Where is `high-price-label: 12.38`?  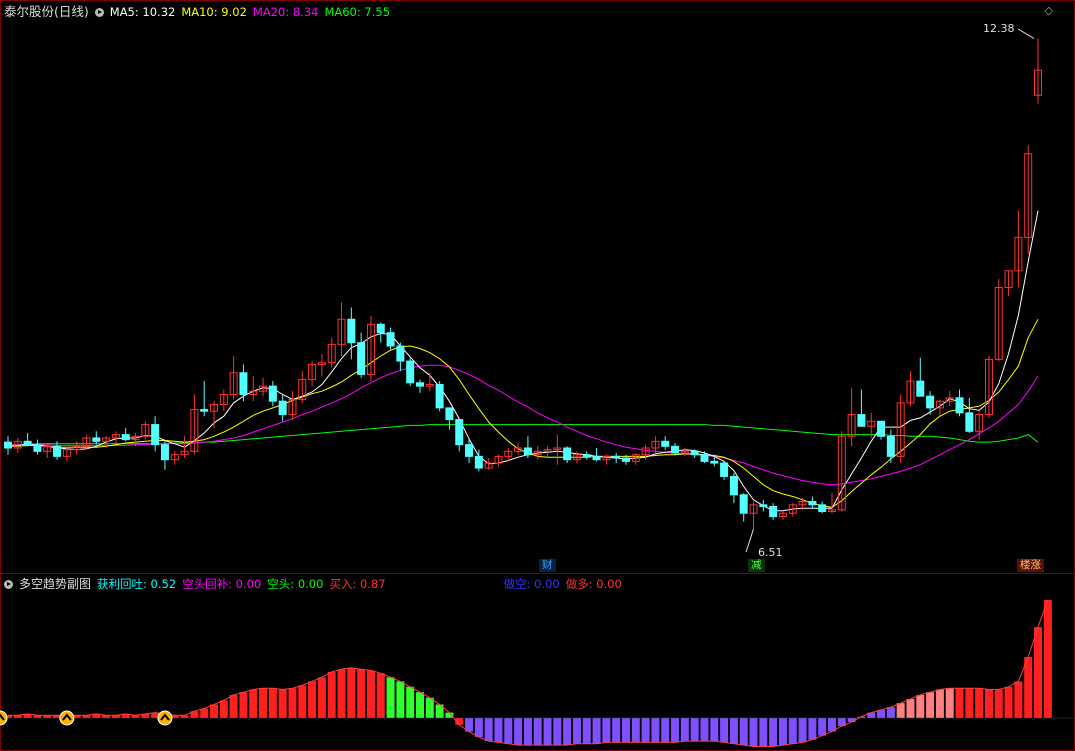
high-price-label: 12.38 is located at coordinates (999, 28).